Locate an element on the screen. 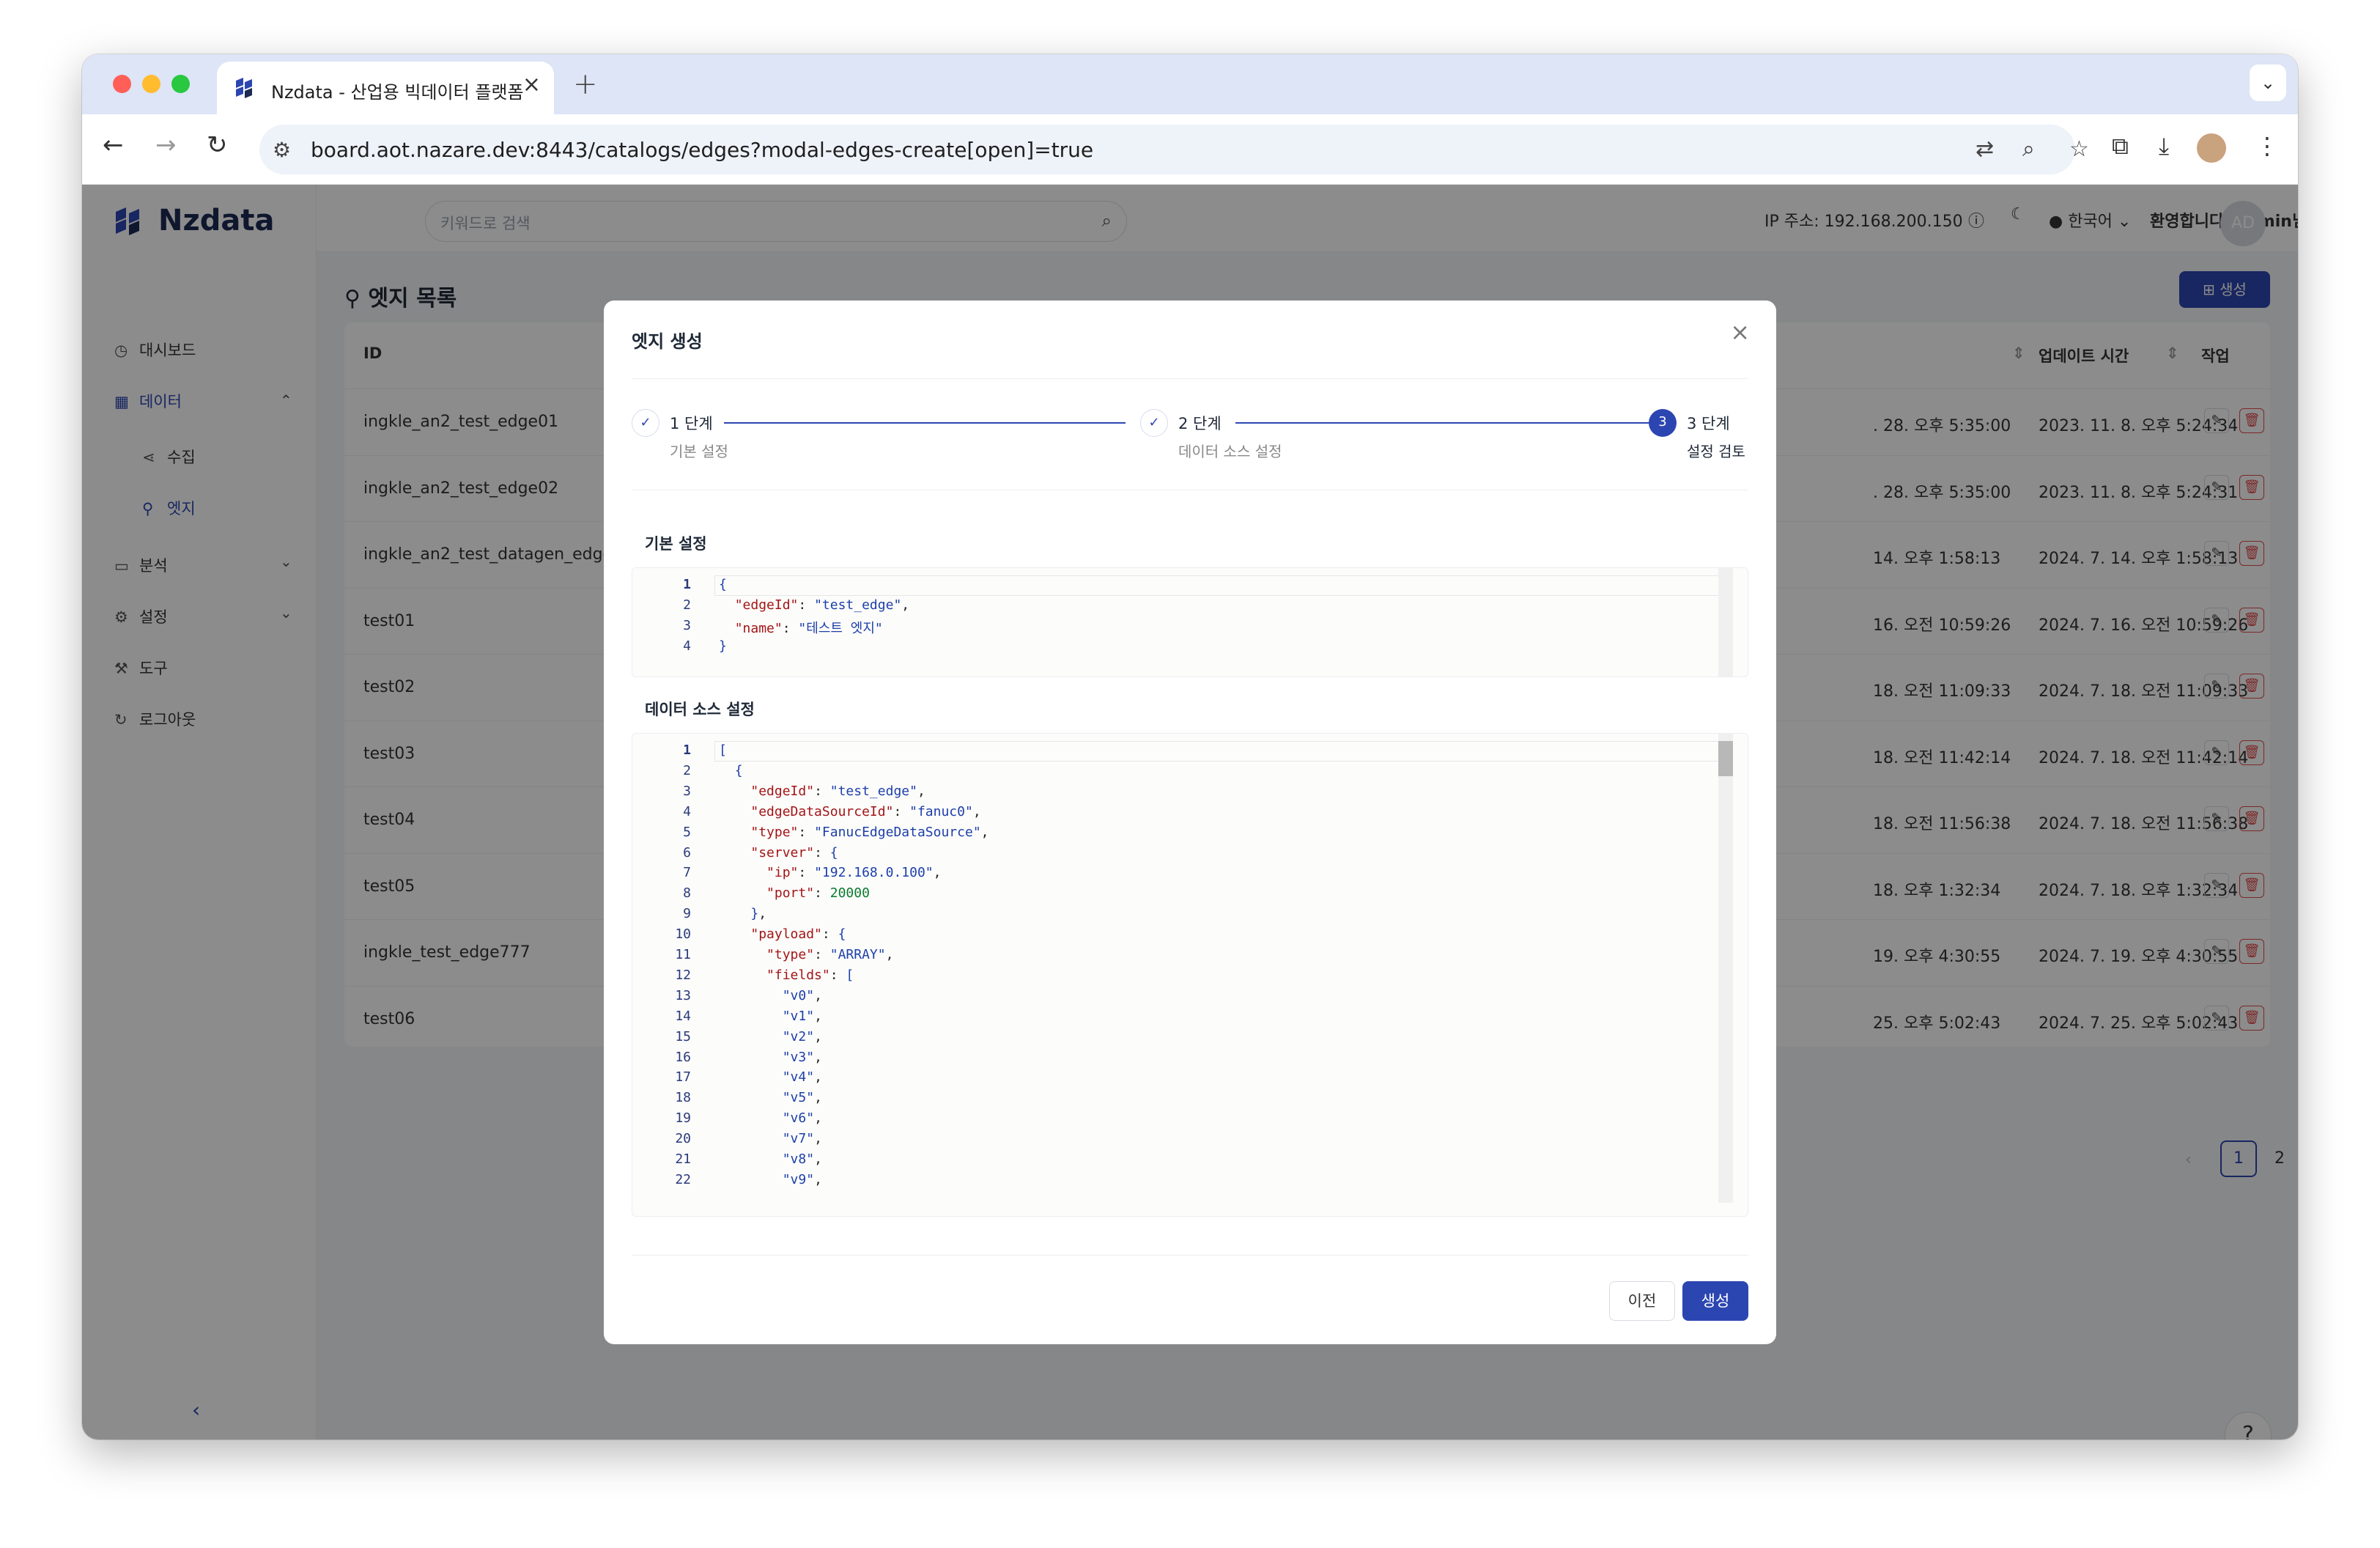 The width and height of the screenshot is (2380, 1548). zoom-window-icon is located at coordinates (180, 84).